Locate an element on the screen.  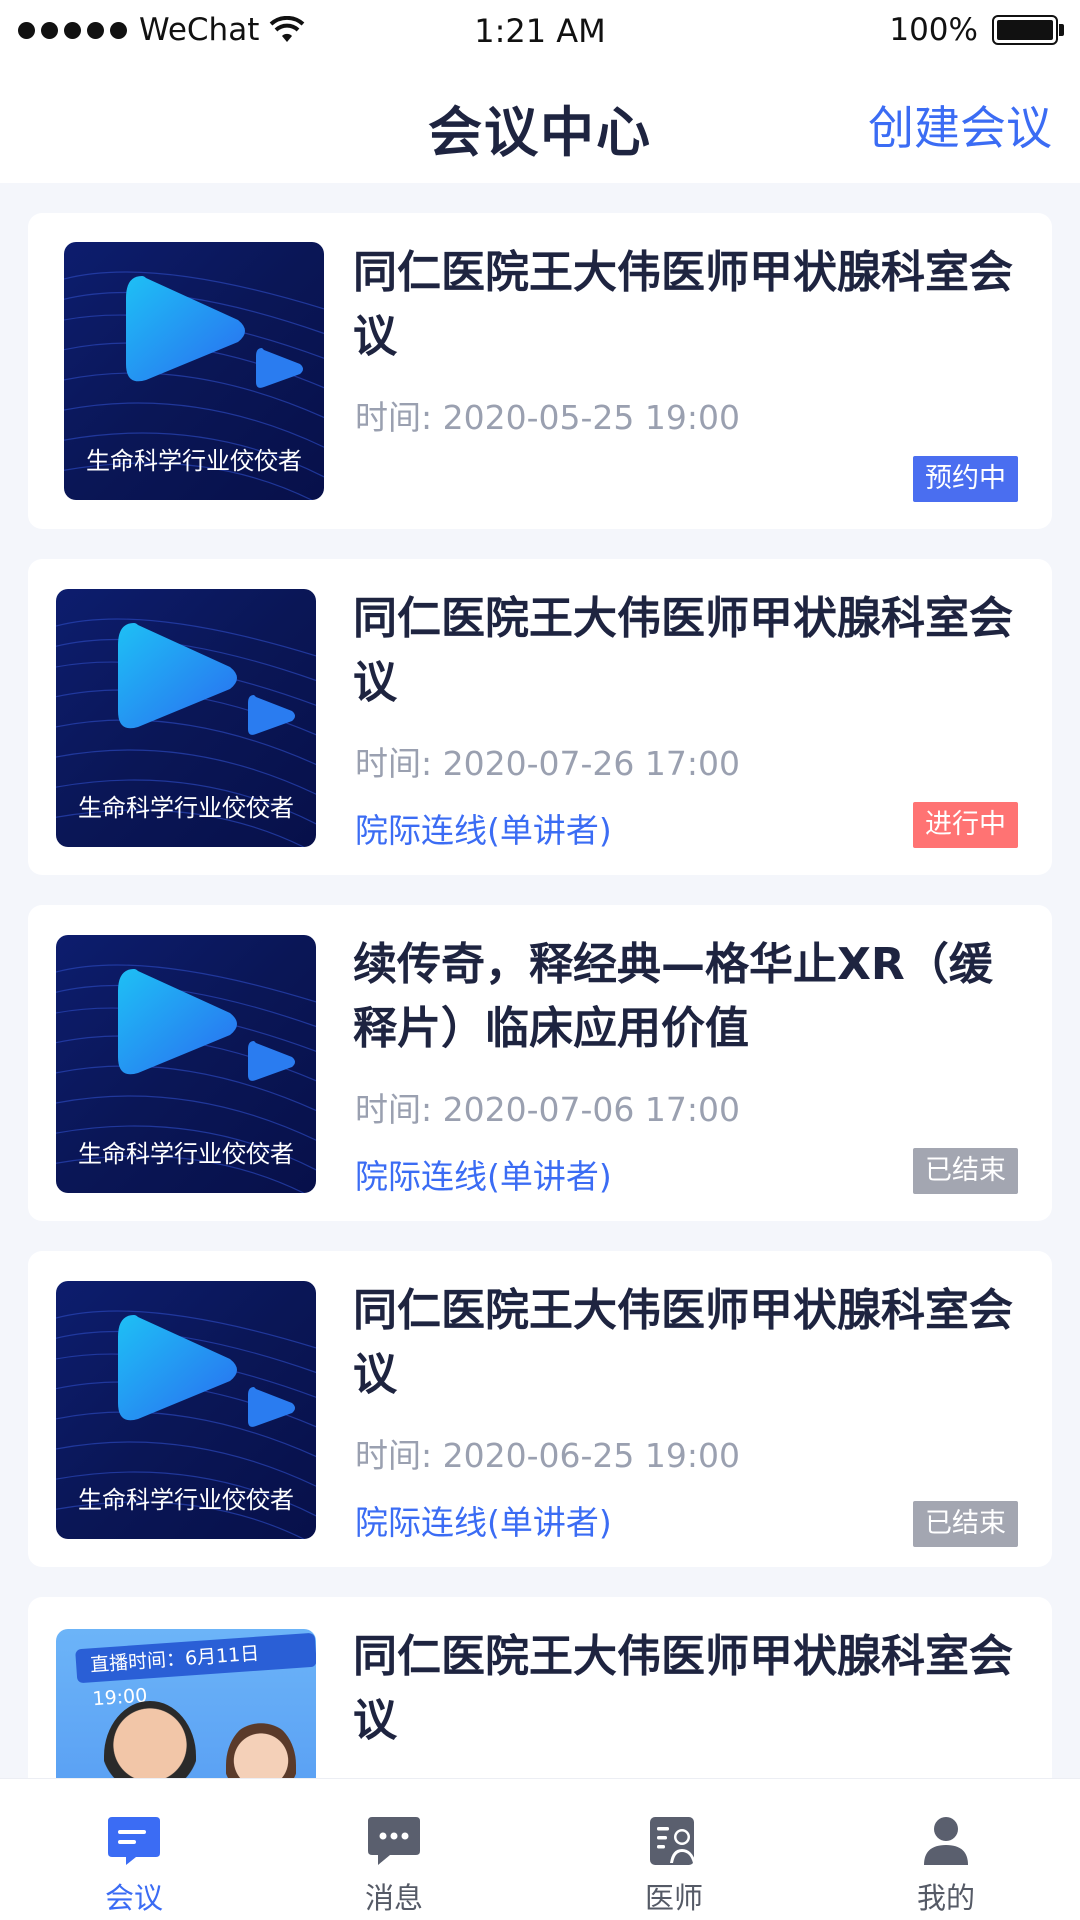
meeting-icon is located at coordinates (134, 1841).